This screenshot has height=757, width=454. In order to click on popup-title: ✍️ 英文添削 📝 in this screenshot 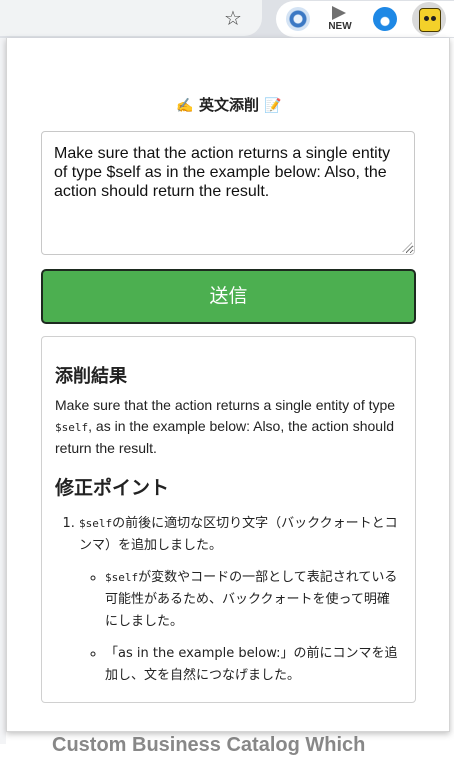, I will do `click(229, 105)`.